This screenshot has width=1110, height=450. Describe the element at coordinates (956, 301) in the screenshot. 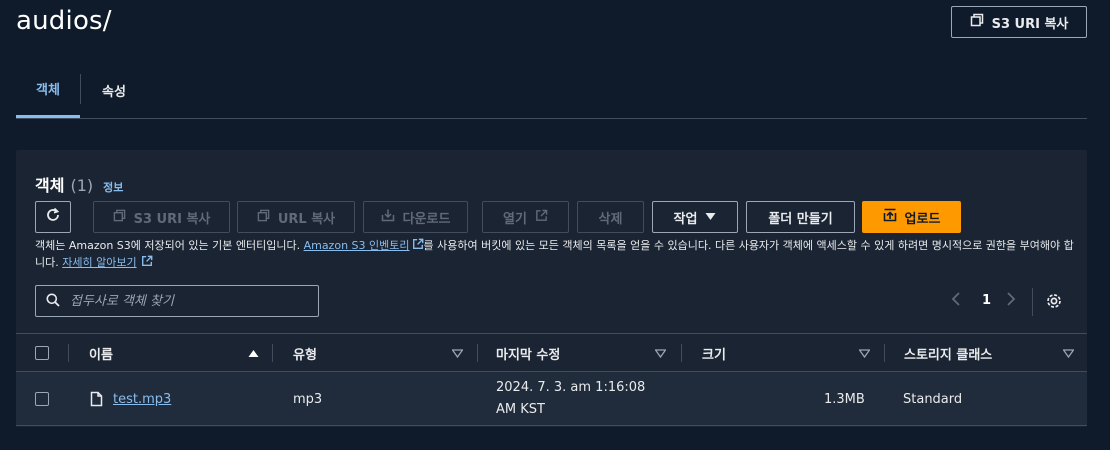

I see `previous-page-icon` at that location.